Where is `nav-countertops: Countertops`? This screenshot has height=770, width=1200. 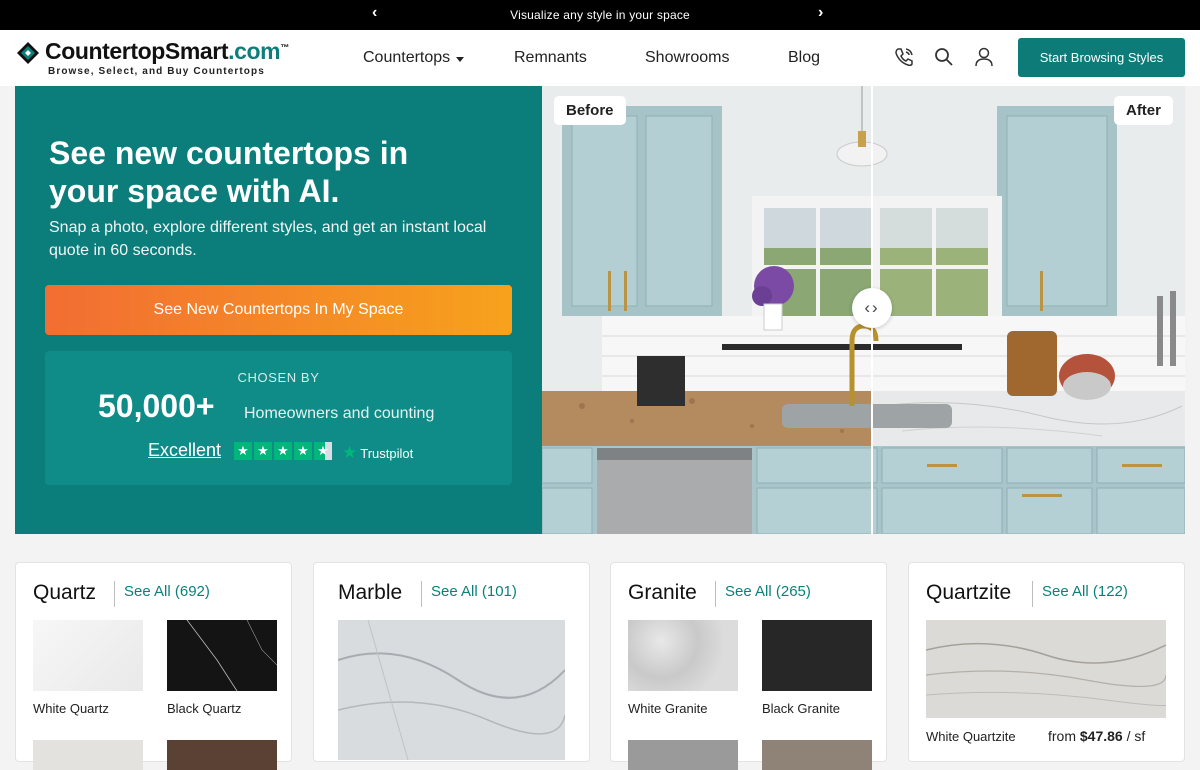 nav-countertops: Countertops is located at coordinates (414, 58).